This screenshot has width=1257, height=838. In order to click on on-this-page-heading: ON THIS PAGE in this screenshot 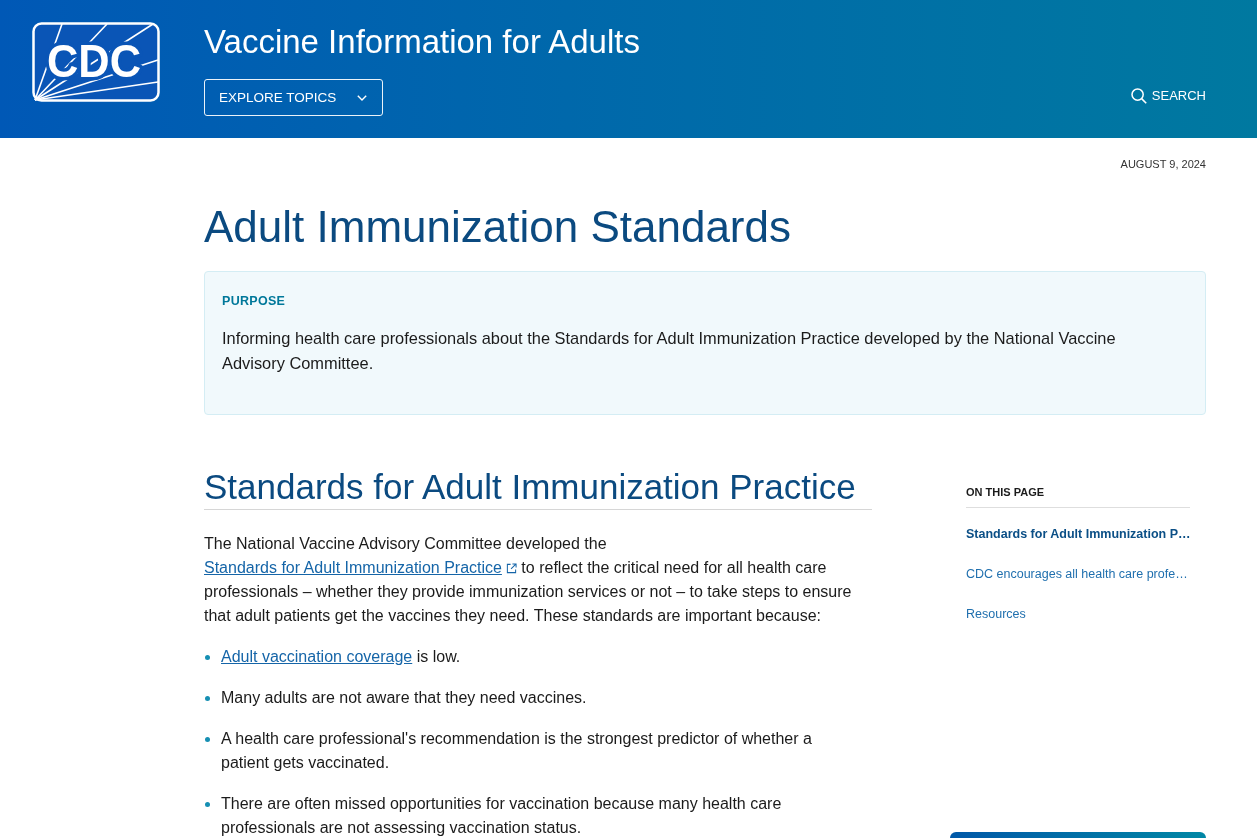, I will do `click(1005, 492)`.